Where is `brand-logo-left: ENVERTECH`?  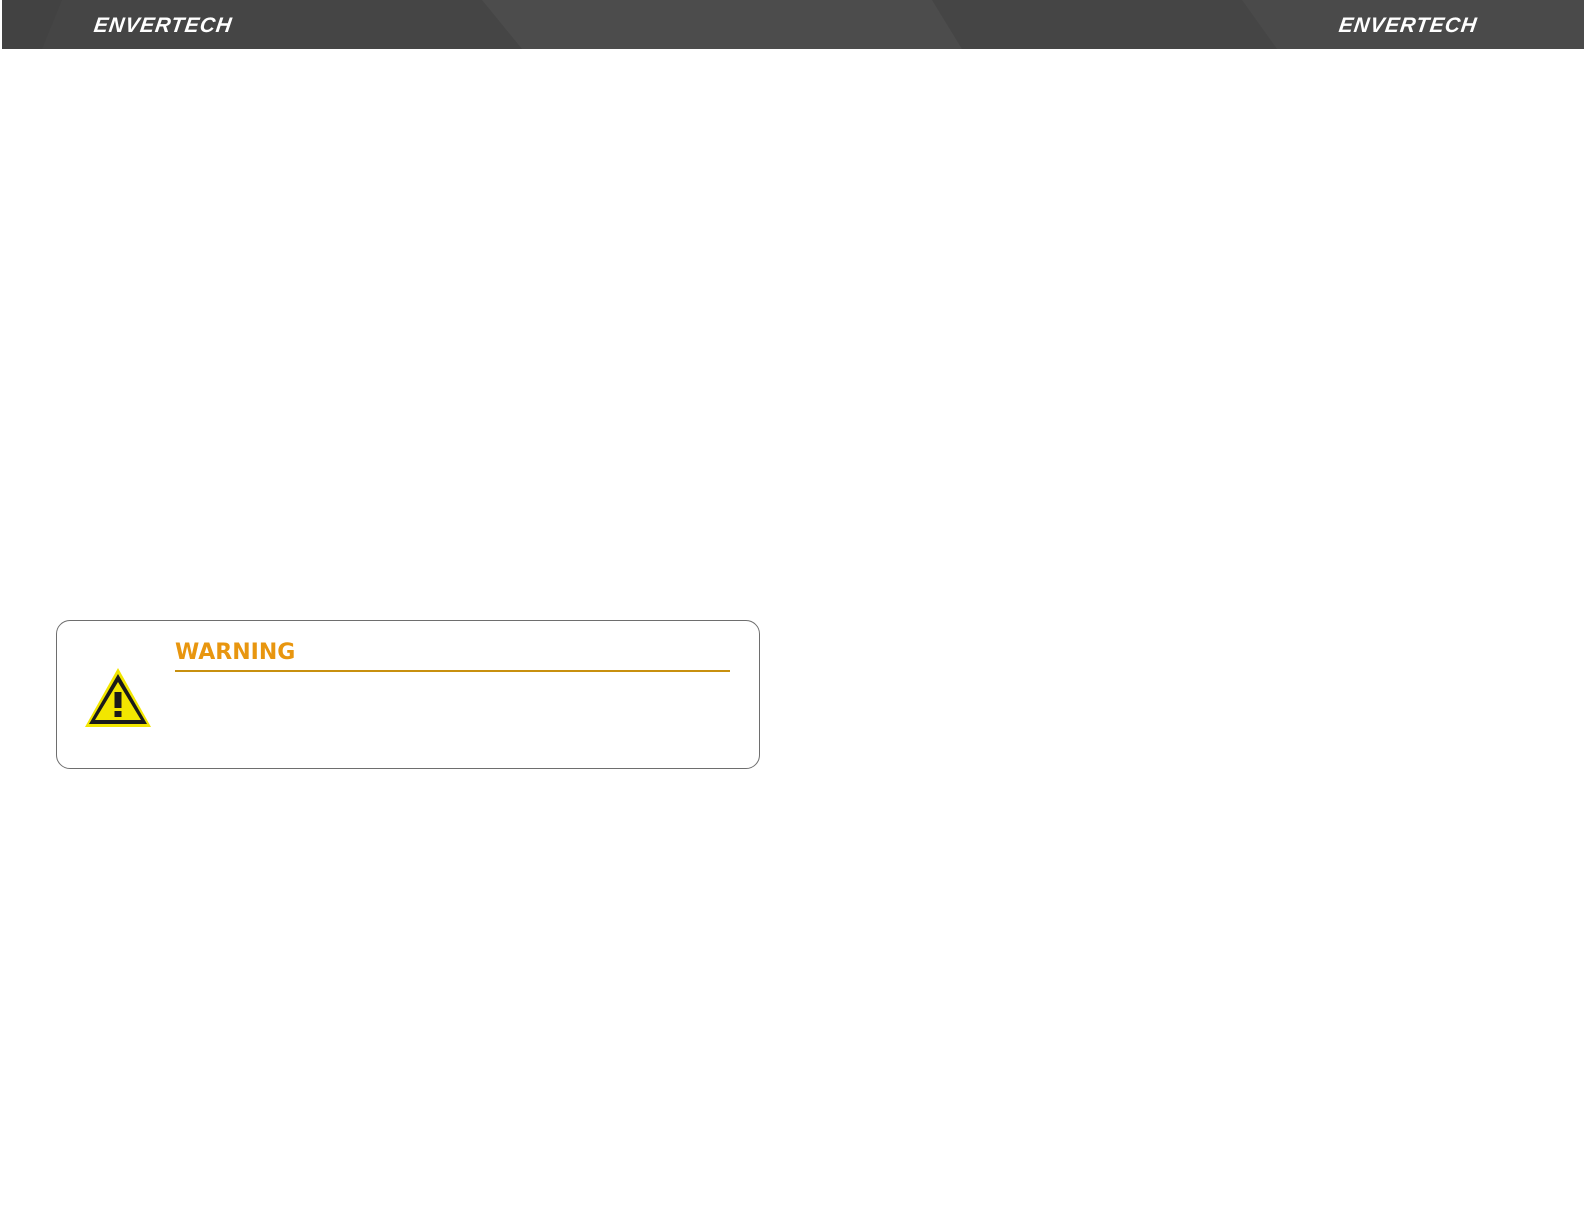 brand-logo-left: ENVERTECH is located at coordinates (163, 25).